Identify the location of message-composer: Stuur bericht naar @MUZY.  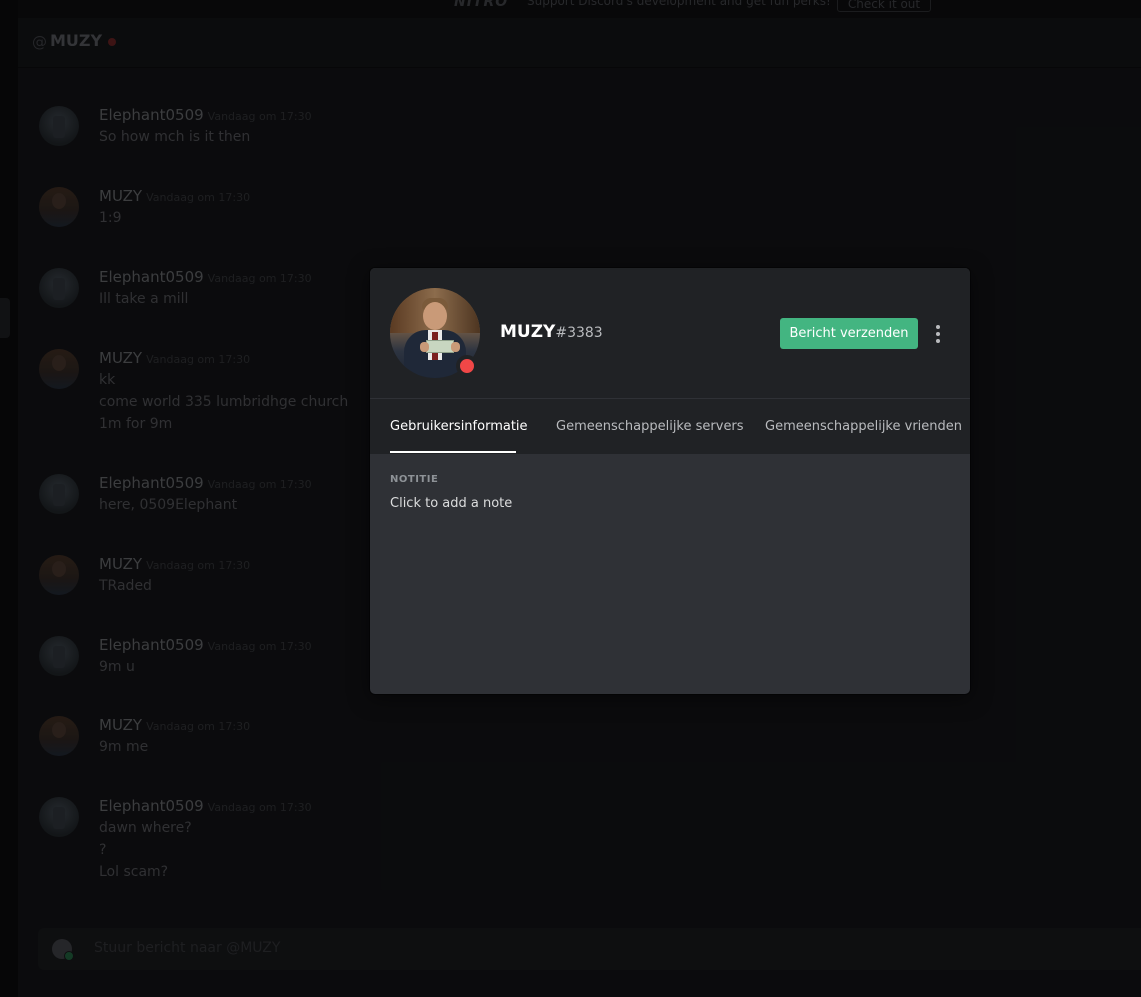
(589, 949).